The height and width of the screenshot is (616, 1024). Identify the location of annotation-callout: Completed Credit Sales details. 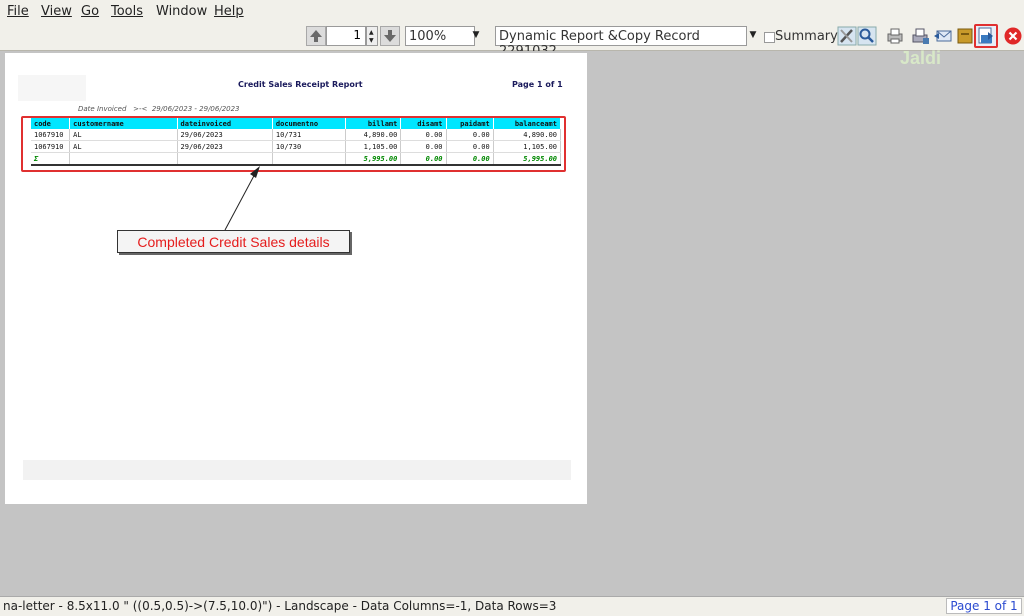
(233, 241).